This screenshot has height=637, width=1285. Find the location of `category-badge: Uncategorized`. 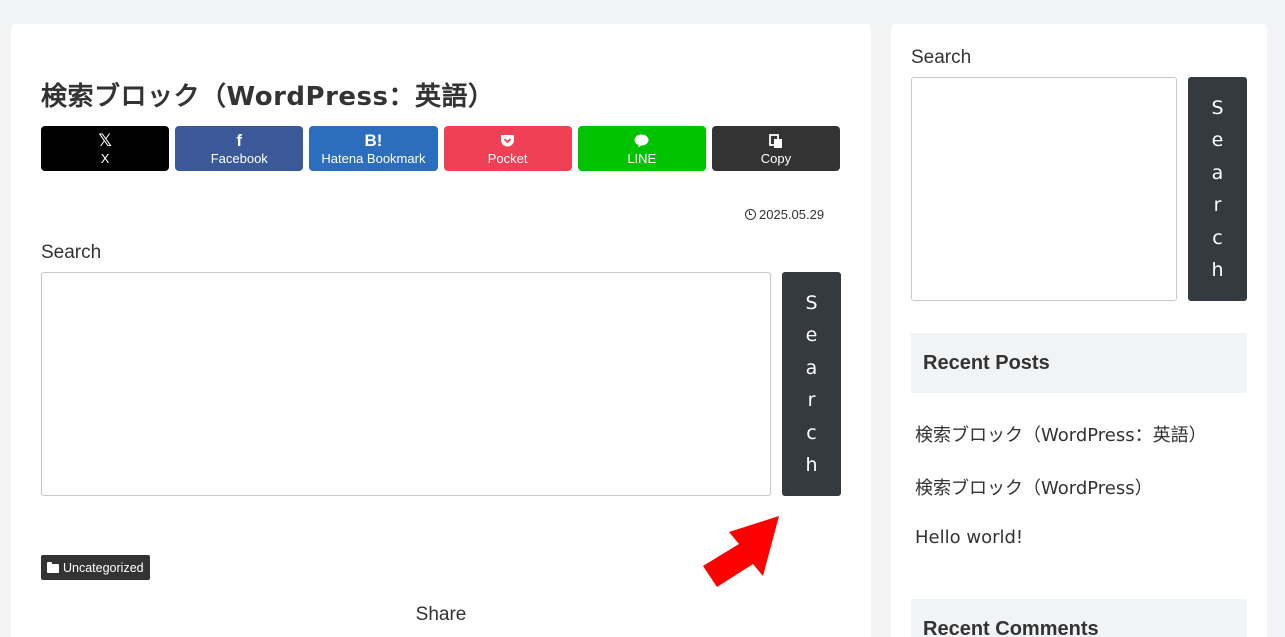

category-badge: Uncategorized is located at coordinates (95, 567).